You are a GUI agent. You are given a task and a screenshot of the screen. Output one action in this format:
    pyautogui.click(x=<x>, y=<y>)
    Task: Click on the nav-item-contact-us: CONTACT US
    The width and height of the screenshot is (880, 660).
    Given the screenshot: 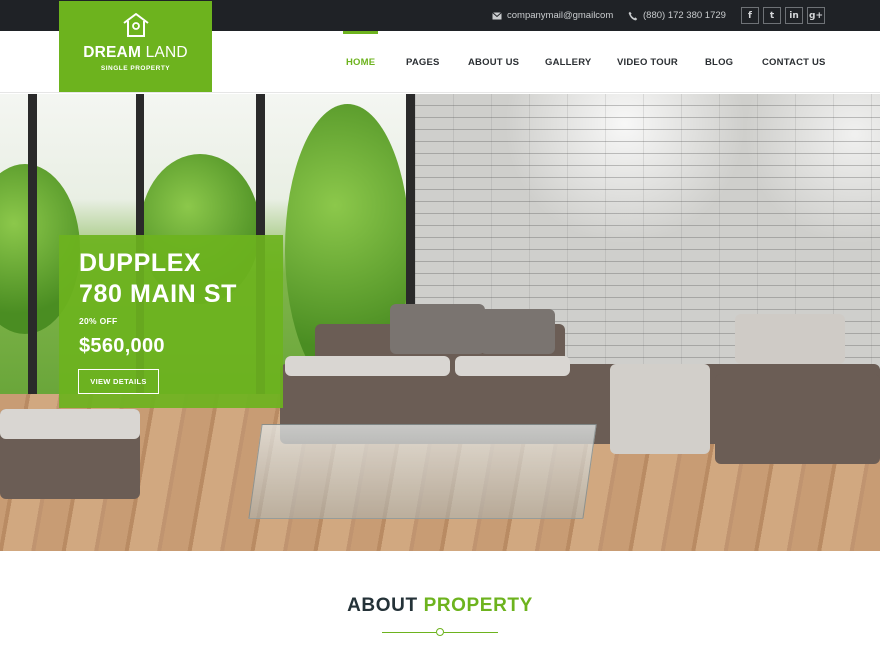 What is the action you would take?
    pyautogui.click(x=794, y=62)
    